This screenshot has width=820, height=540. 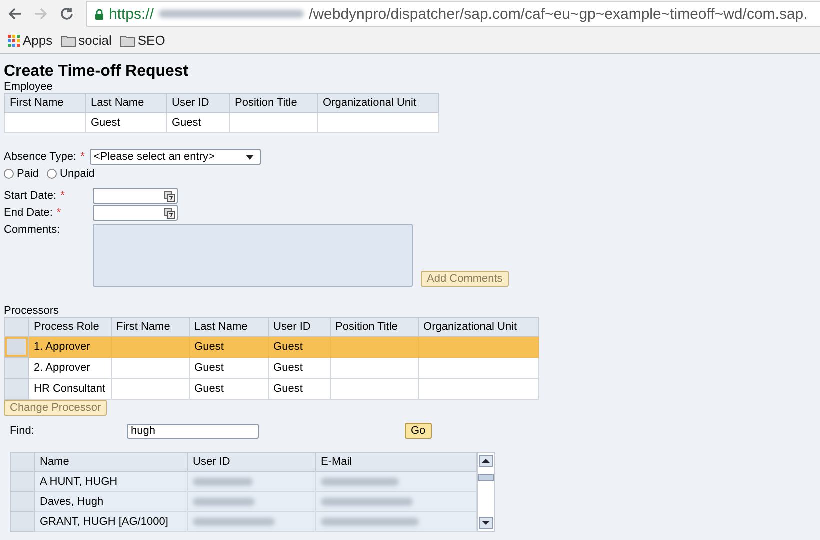 What do you see at coordinates (131, 14) in the screenshot?
I see `url-scheme: https://` at bounding box center [131, 14].